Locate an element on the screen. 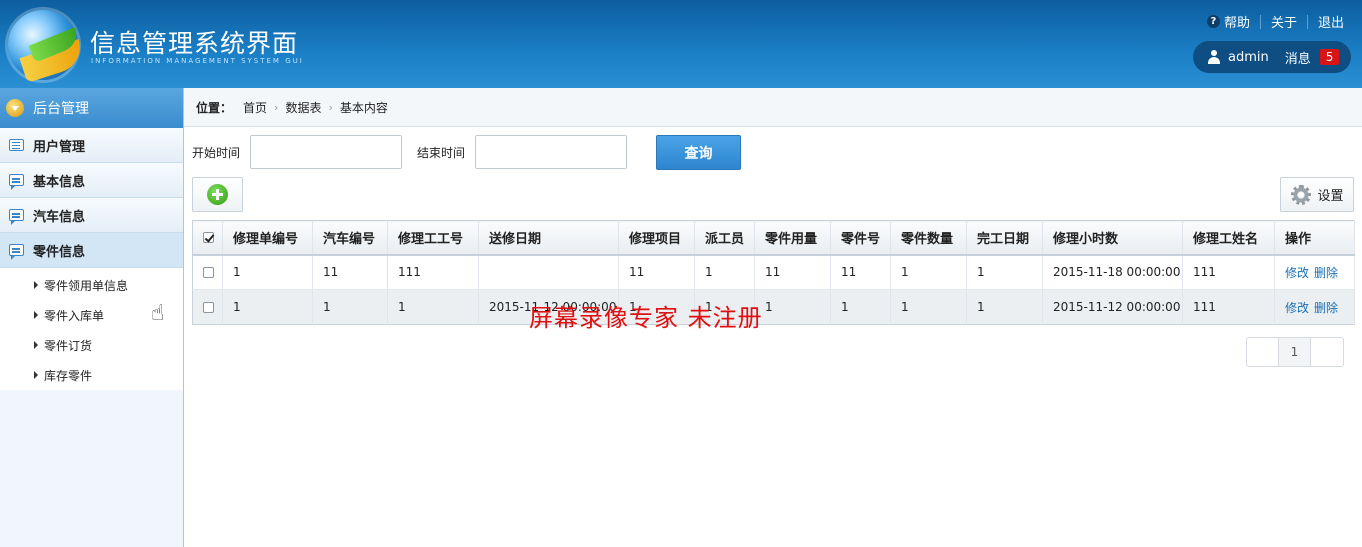 This screenshot has height=547, width=1362. sidebar-item-label: 零件入库单 is located at coordinates (74, 315).